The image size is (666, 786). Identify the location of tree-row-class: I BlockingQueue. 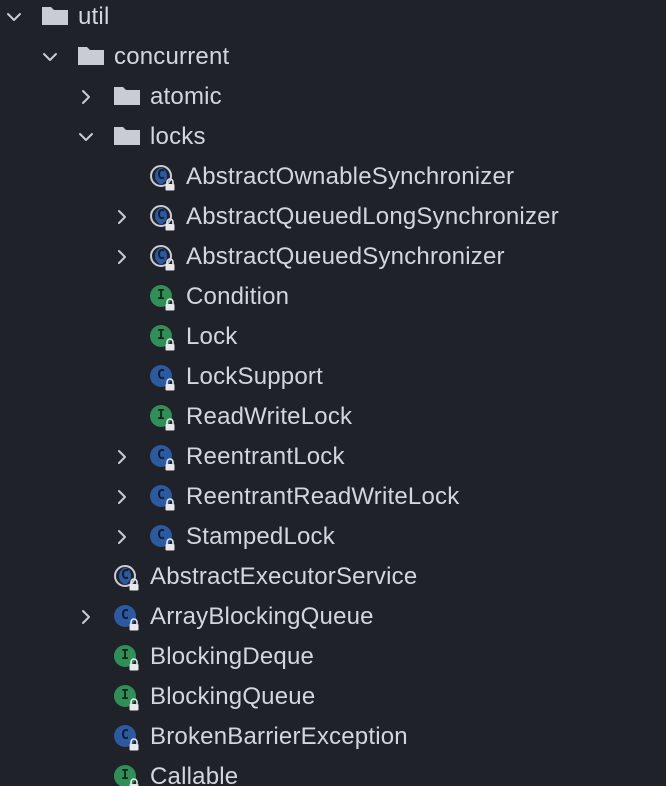
(333, 697).